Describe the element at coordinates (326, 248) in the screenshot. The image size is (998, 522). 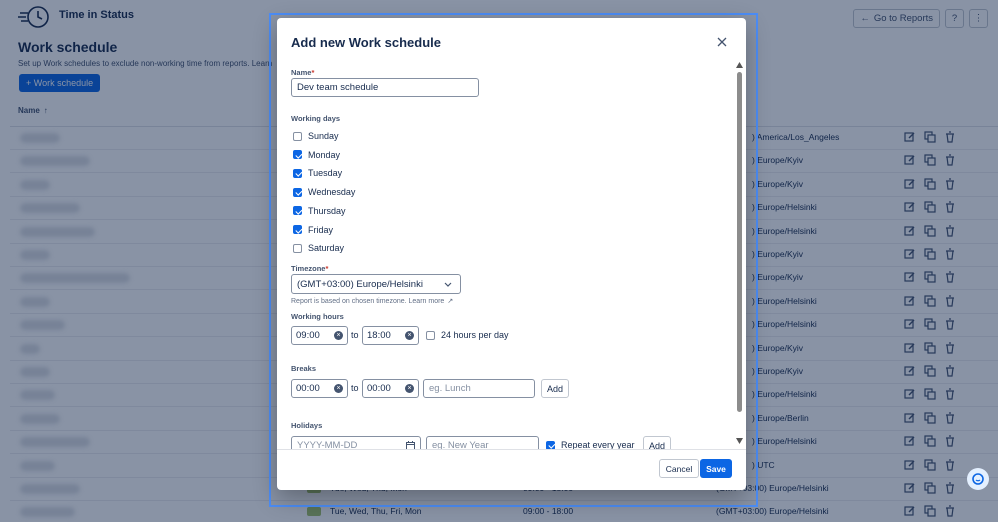
I see `day-label: Saturday` at that location.